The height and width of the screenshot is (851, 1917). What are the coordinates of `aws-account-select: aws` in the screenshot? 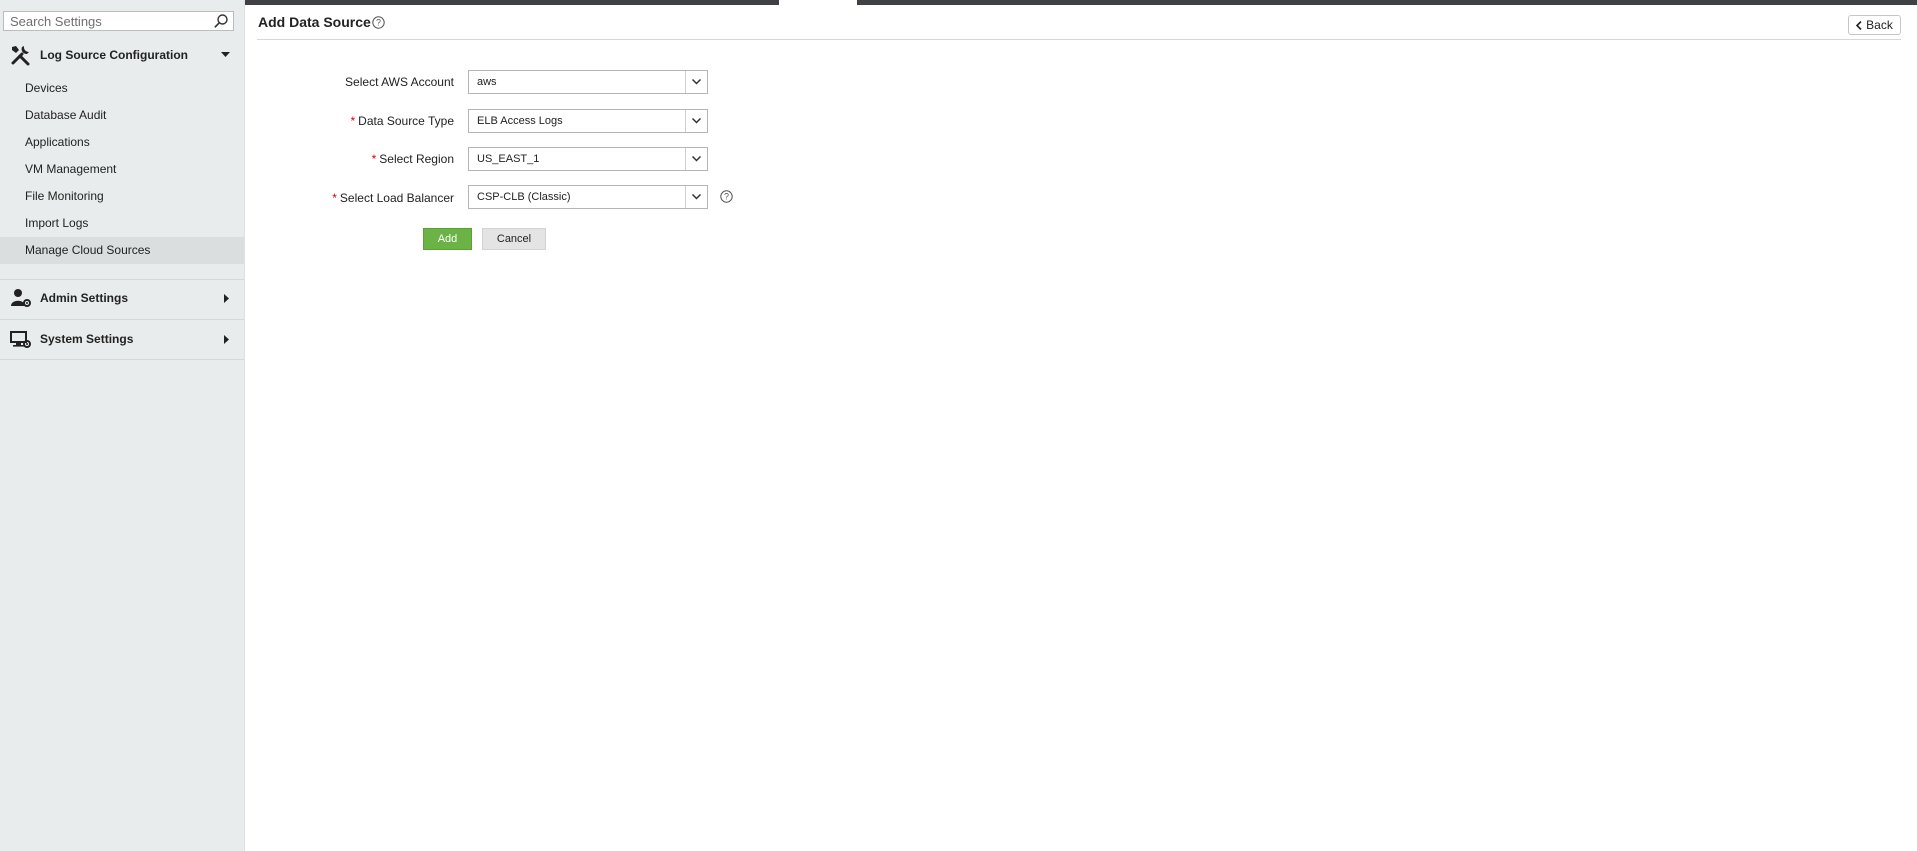 It's located at (588, 82).